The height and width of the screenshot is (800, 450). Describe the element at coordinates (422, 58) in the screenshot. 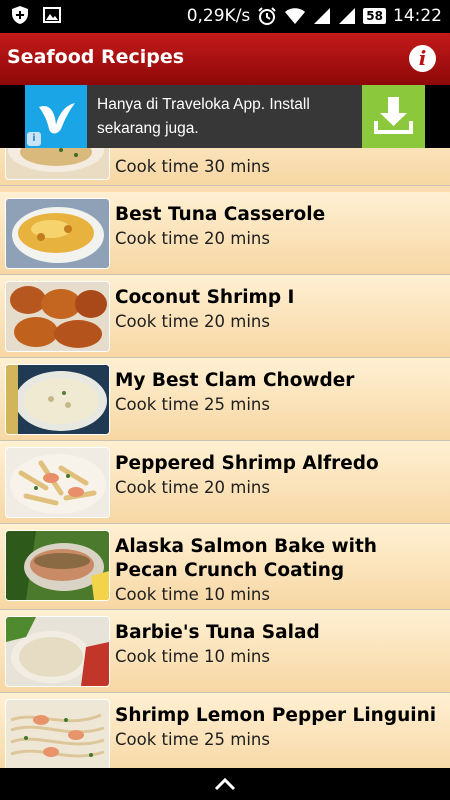

I see `info-icon: i` at that location.